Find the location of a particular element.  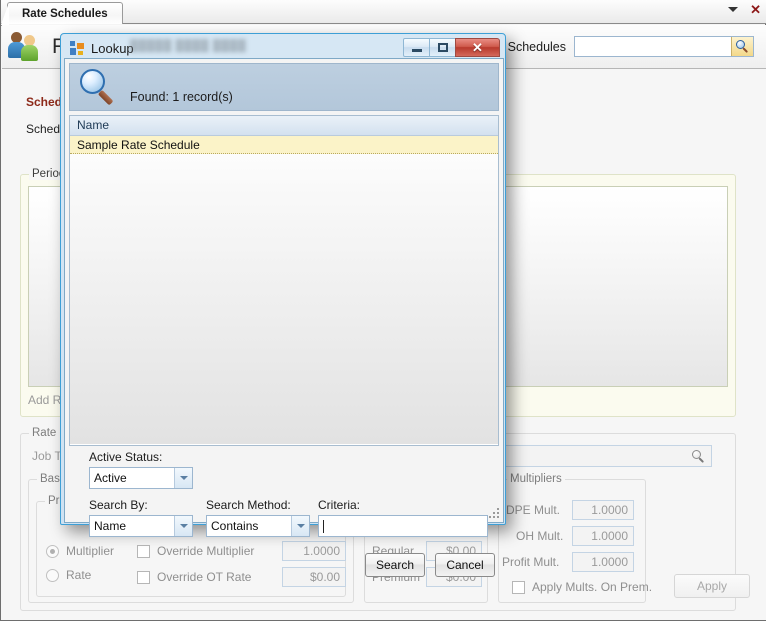

header-search-area: Schedules is located at coordinates (631, 46).